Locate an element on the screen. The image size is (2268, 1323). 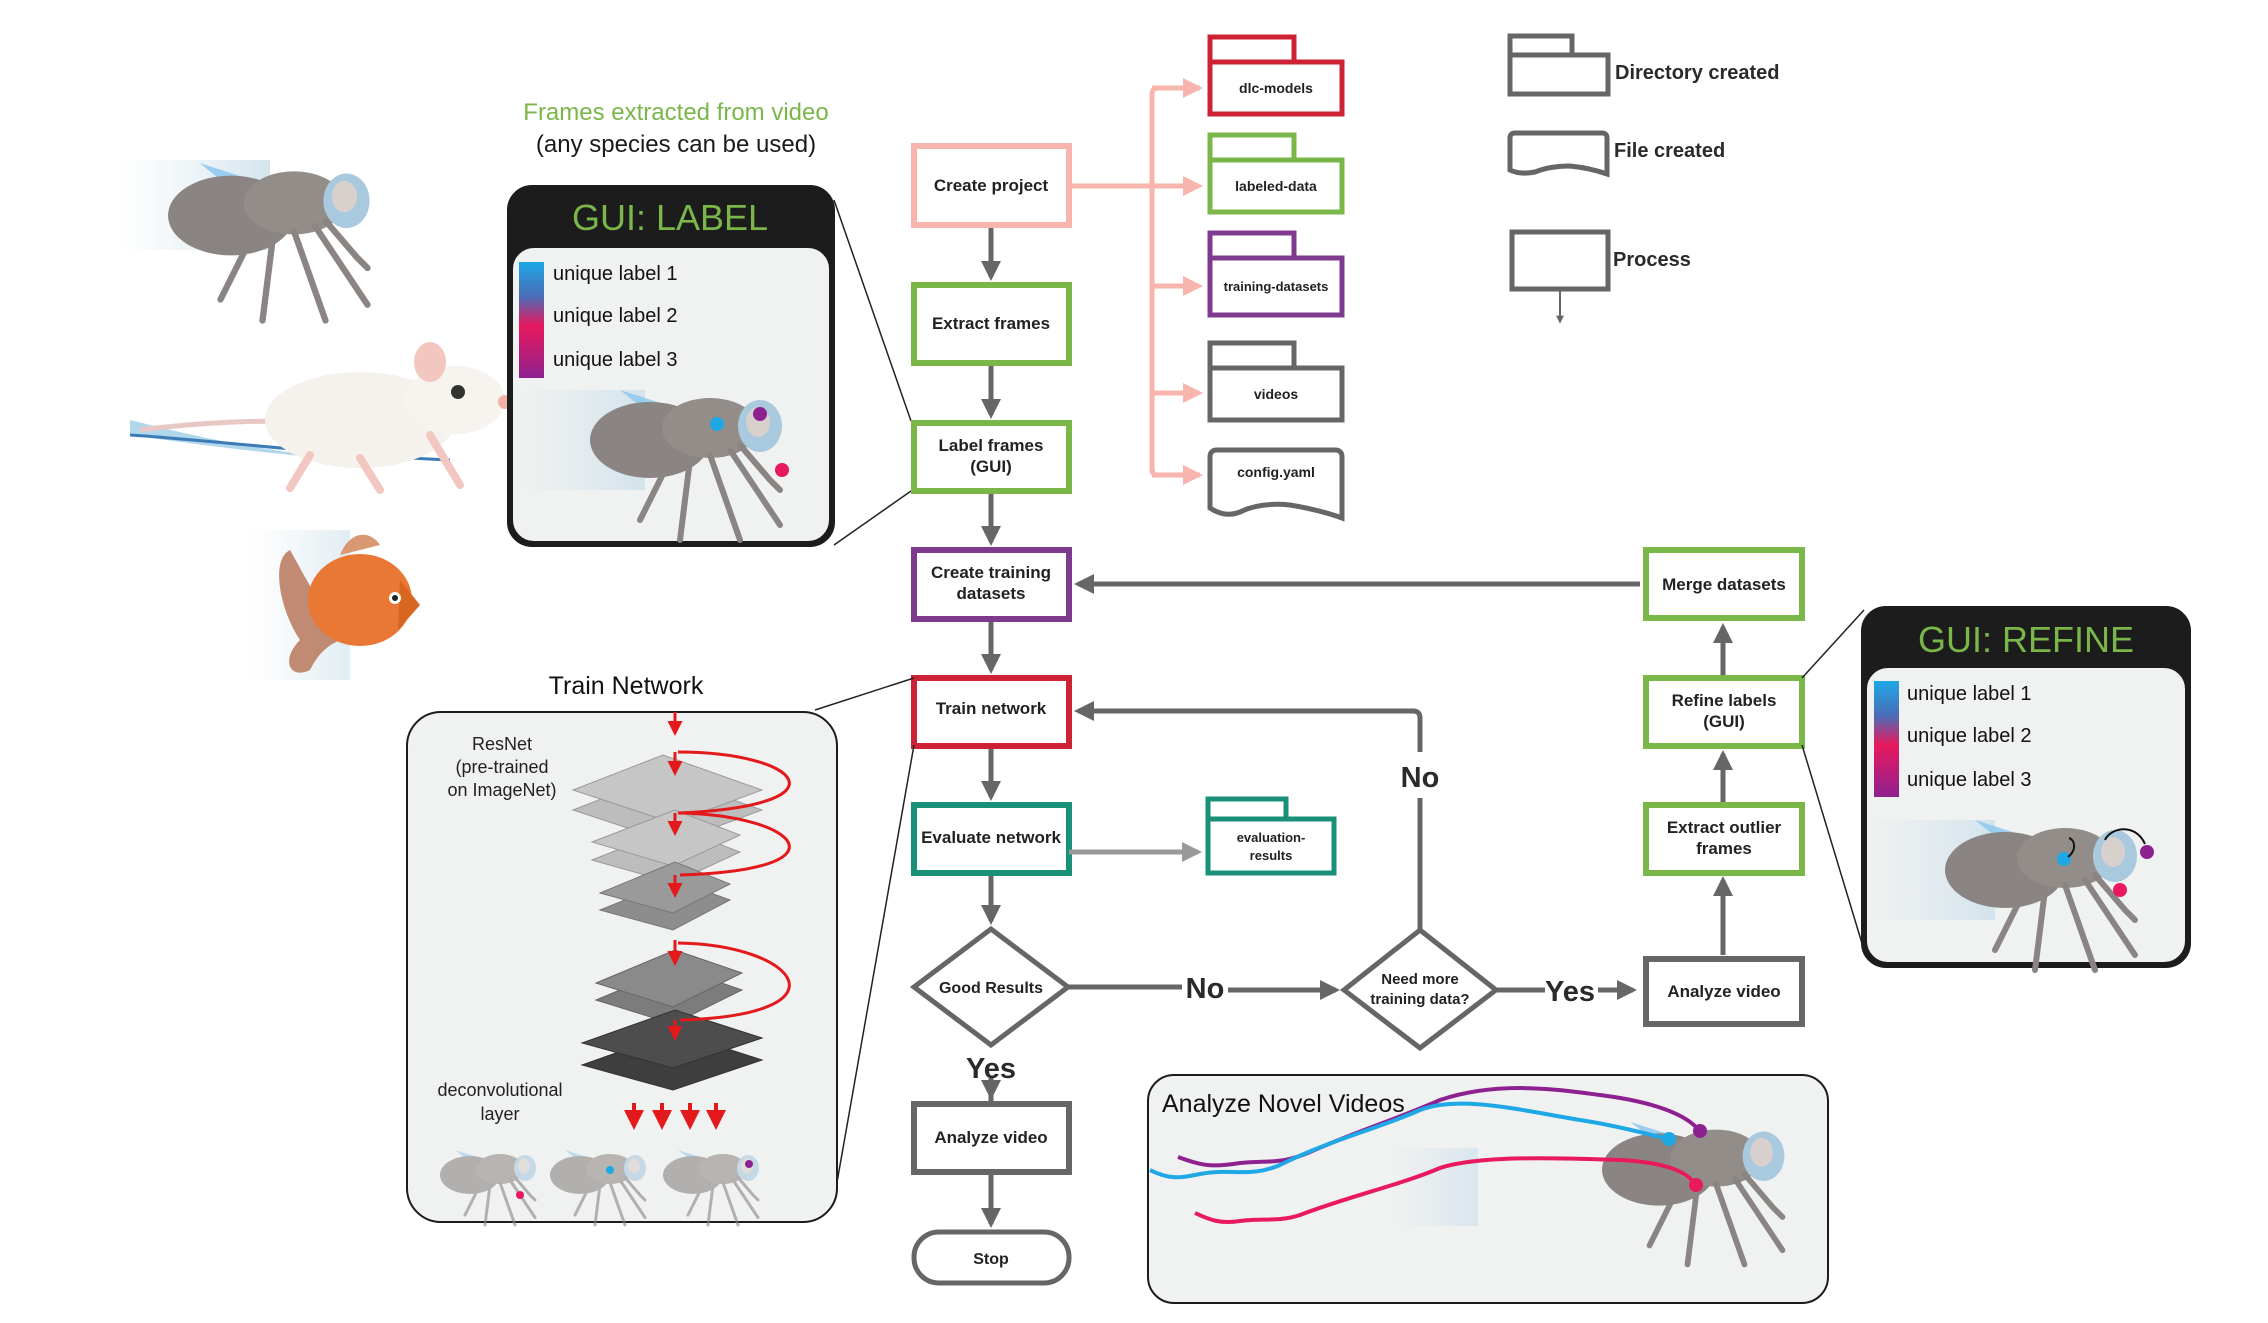
analyze-video-node: Analyze video is located at coordinates (991, 1138).